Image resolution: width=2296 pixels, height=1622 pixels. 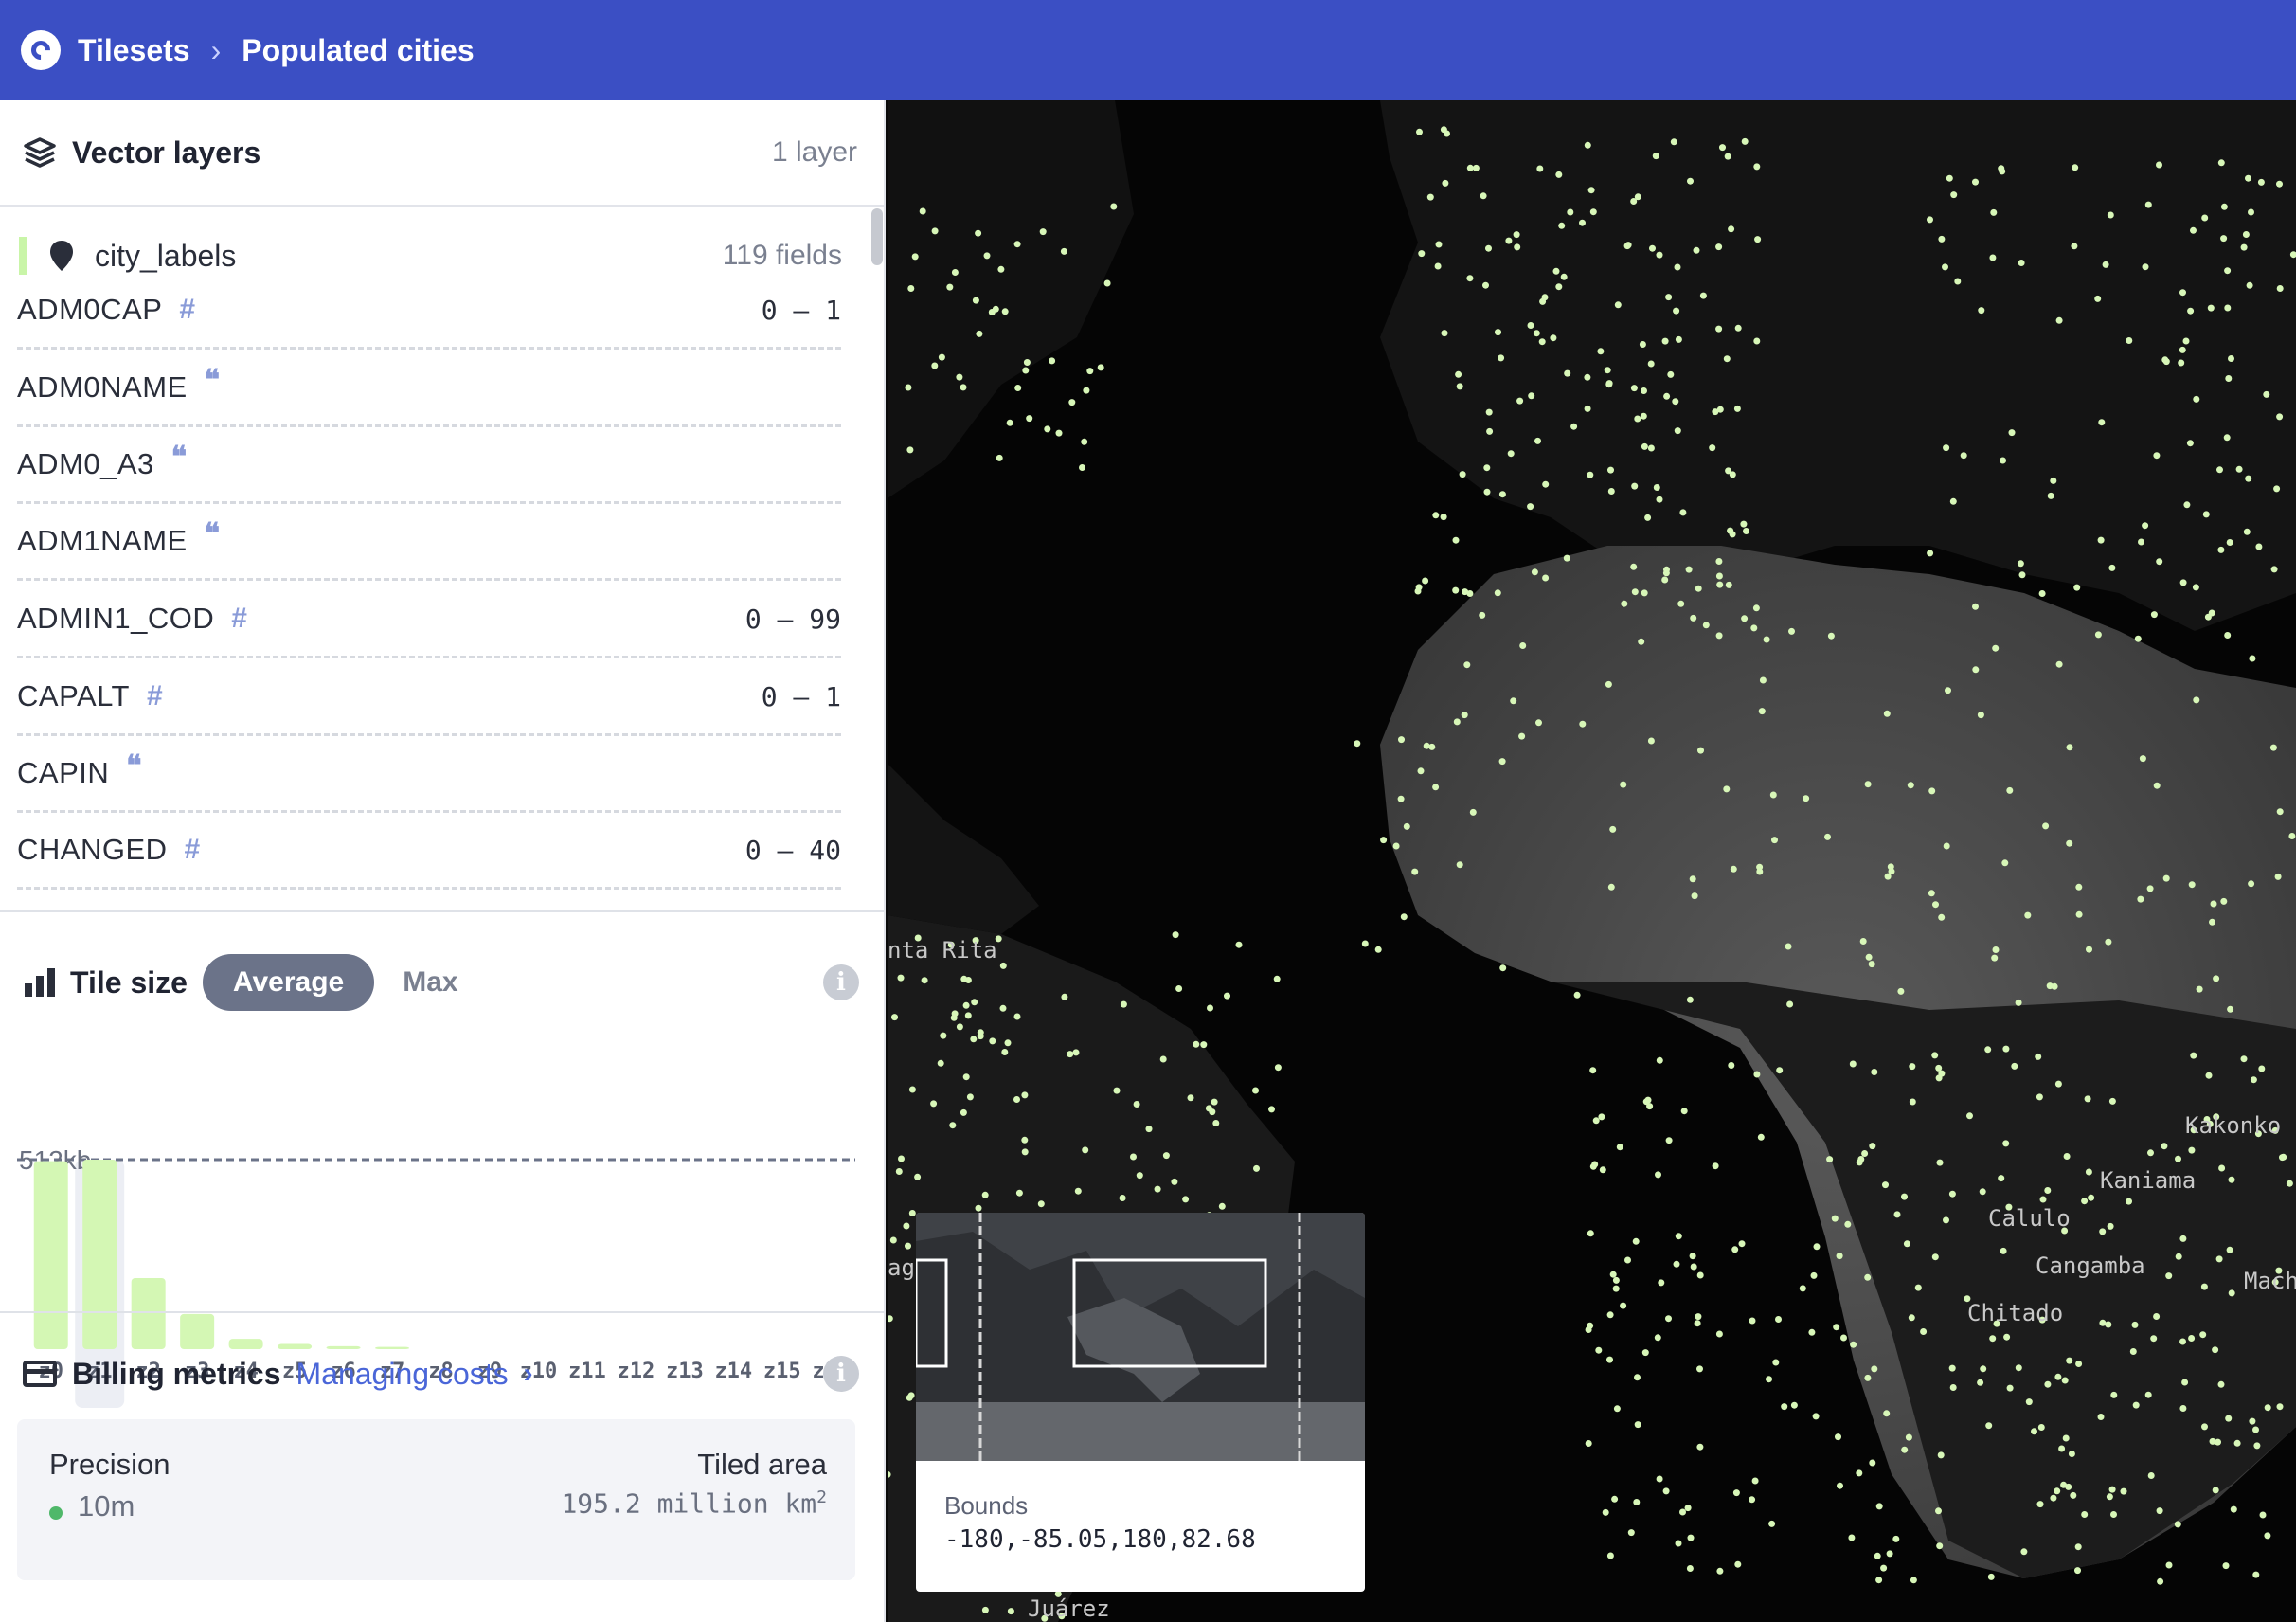 I want to click on field-row: ADMIN1_COD #0 – 99, so click(x=429, y=620).